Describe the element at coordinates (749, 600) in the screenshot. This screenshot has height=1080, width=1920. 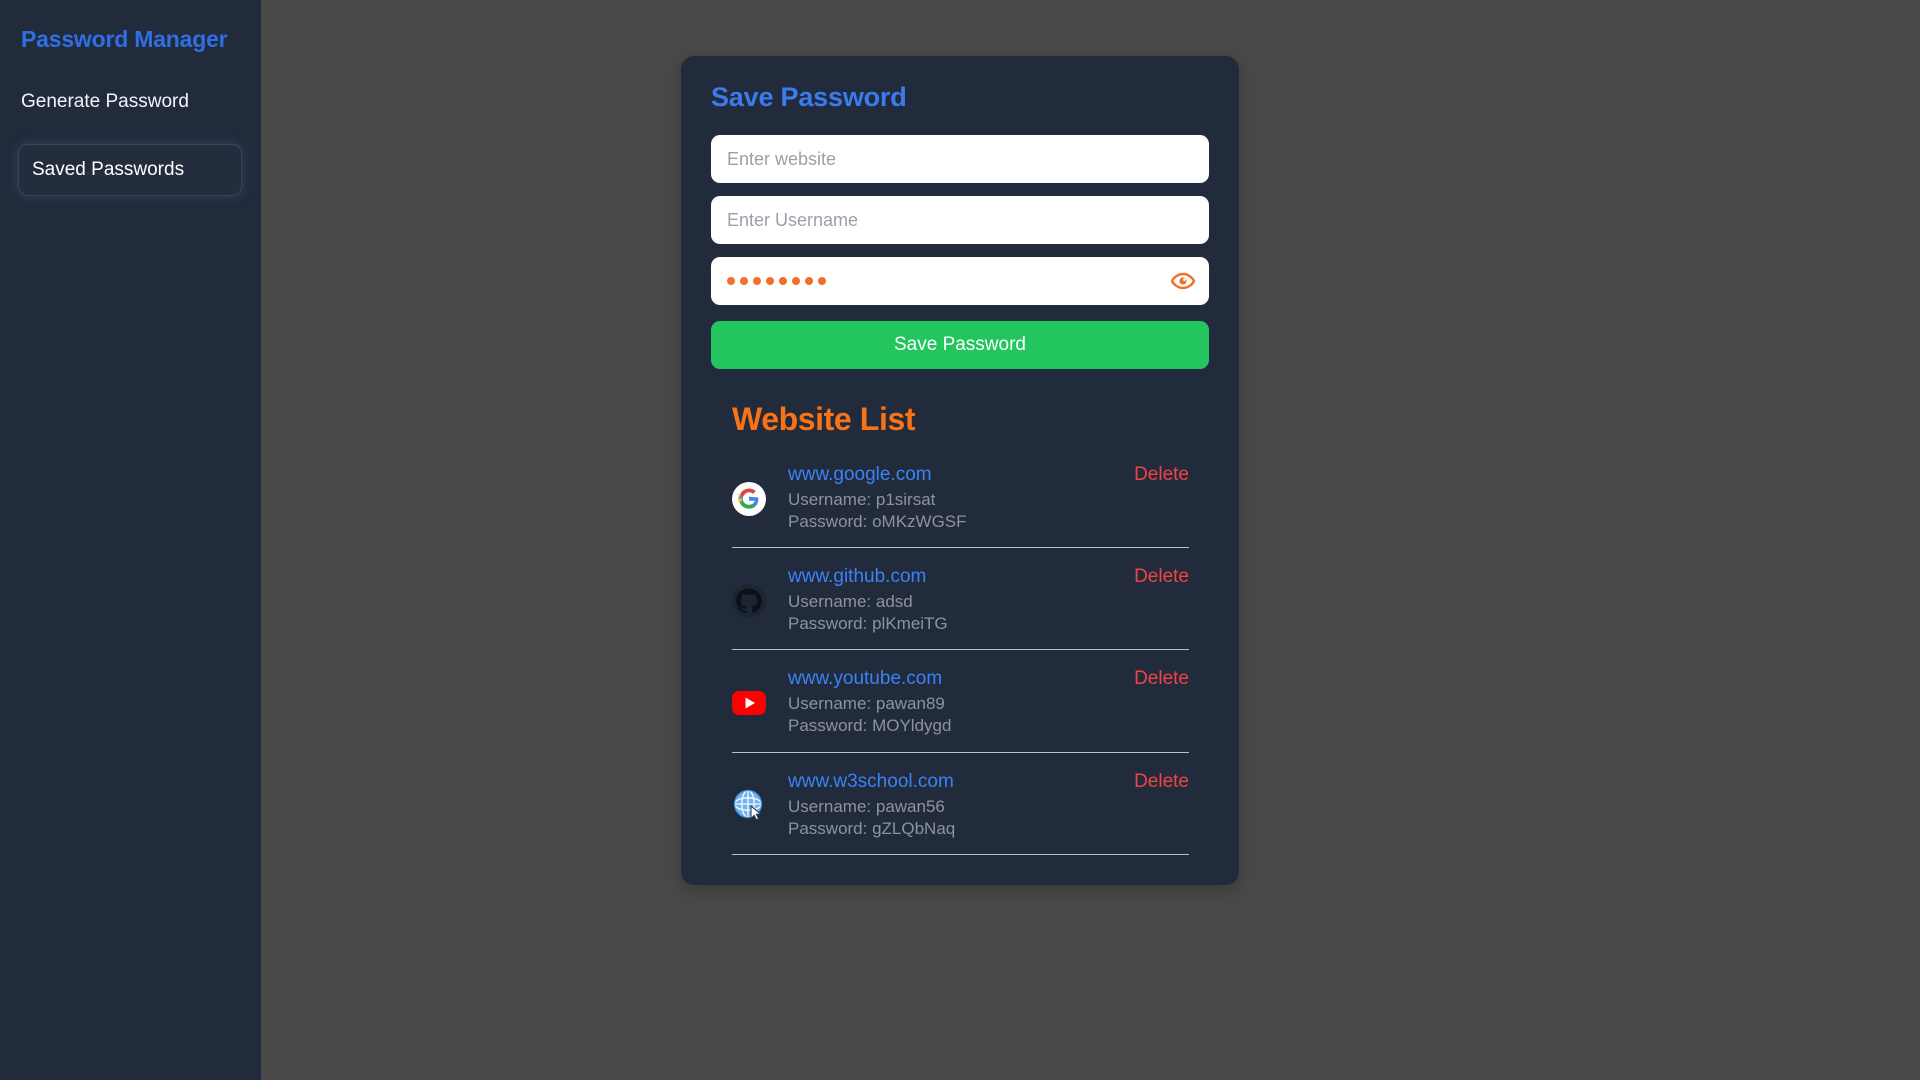
I see `github-icon` at that location.